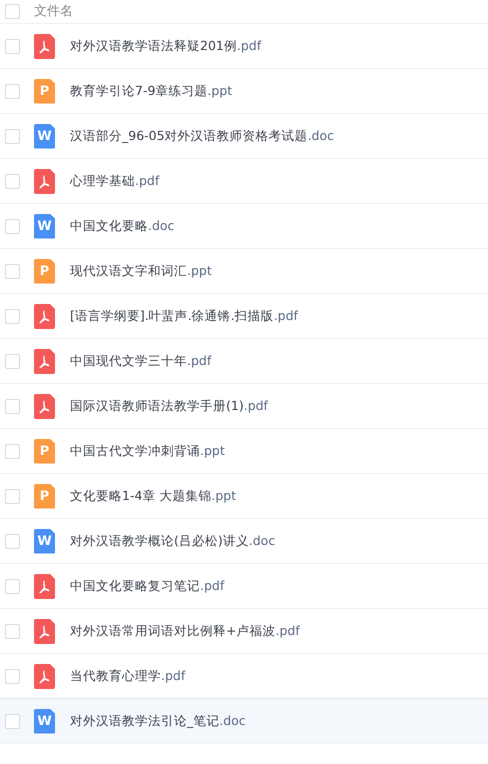 The width and height of the screenshot is (488, 764). What do you see at coordinates (141, 271) in the screenshot?
I see `file-name: 现代汉语文字和词汇.ppt` at bounding box center [141, 271].